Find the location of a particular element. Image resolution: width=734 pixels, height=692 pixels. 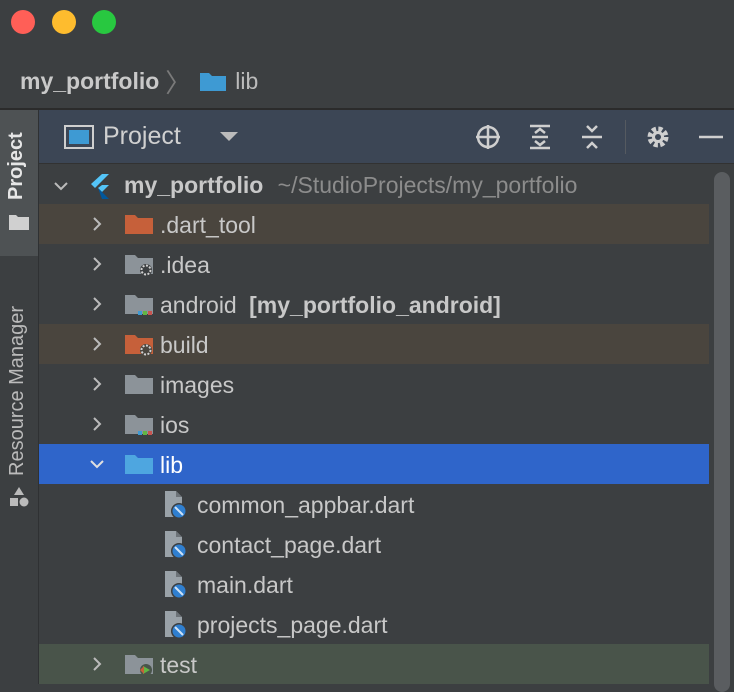

tree-row-file: common_appbar.dart is located at coordinates (374, 504).